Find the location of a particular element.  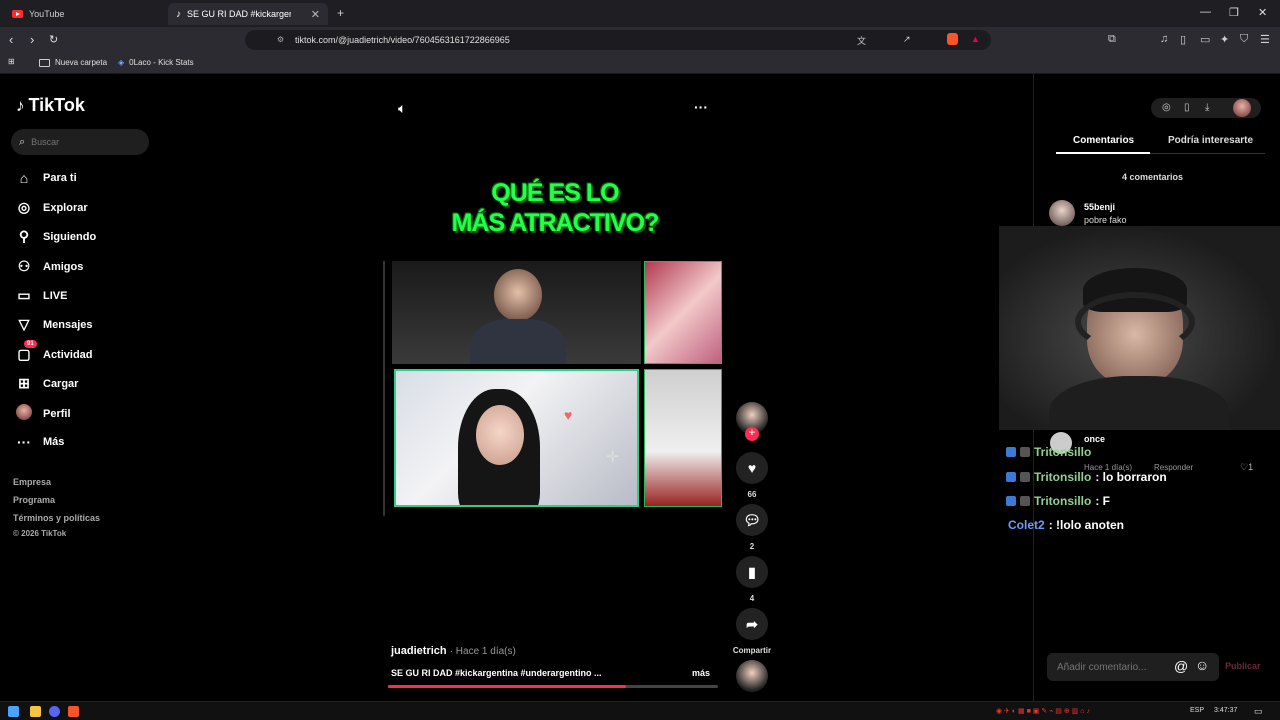

tab-podria-interesarte: Podría interesarte is located at coordinates (1210, 140).